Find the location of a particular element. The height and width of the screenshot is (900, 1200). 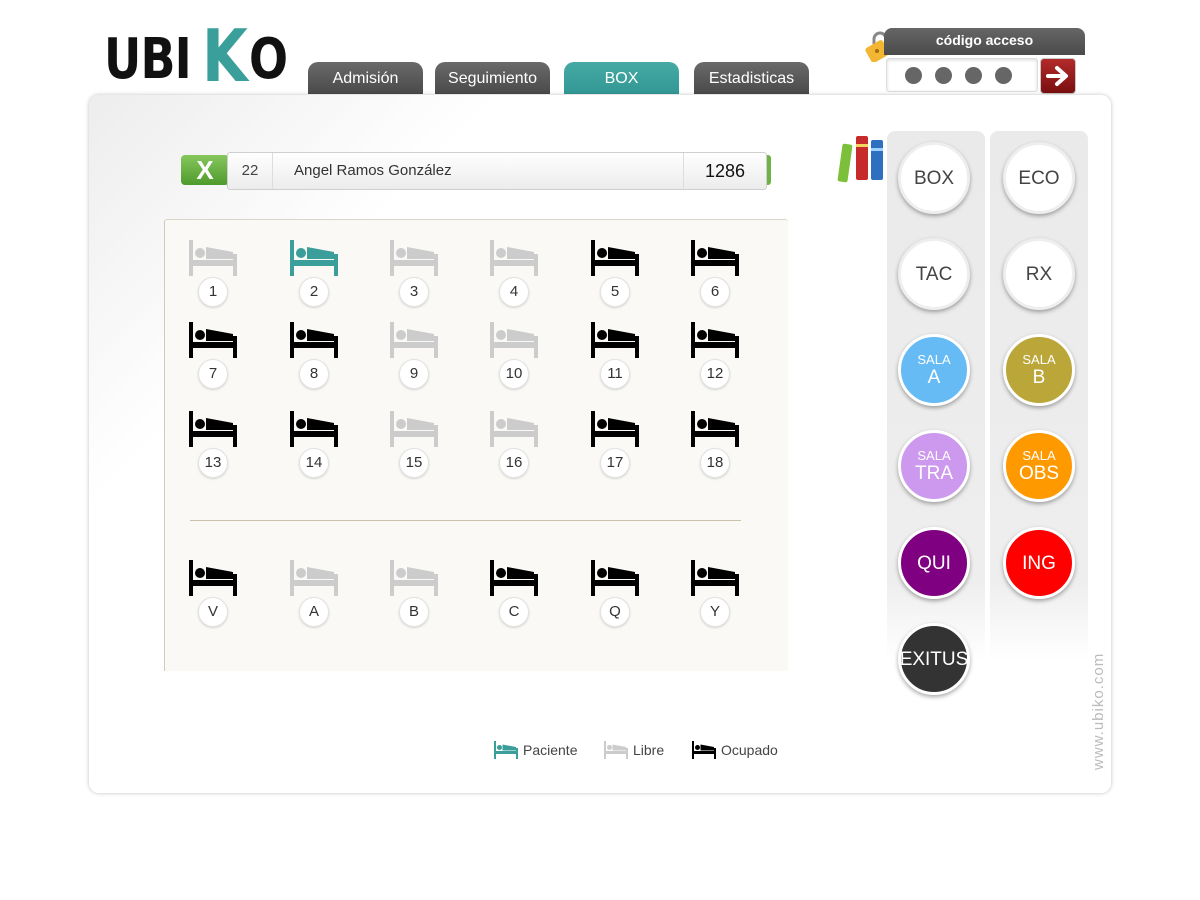

bed-16: 16 is located at coordinates (514, 446).